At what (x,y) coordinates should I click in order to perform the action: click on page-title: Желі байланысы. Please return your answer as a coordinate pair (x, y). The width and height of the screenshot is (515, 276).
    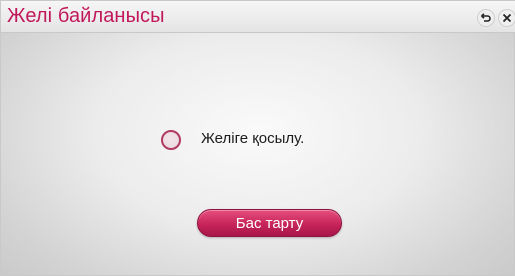
    Looking at the image, I should click on (86, 16).